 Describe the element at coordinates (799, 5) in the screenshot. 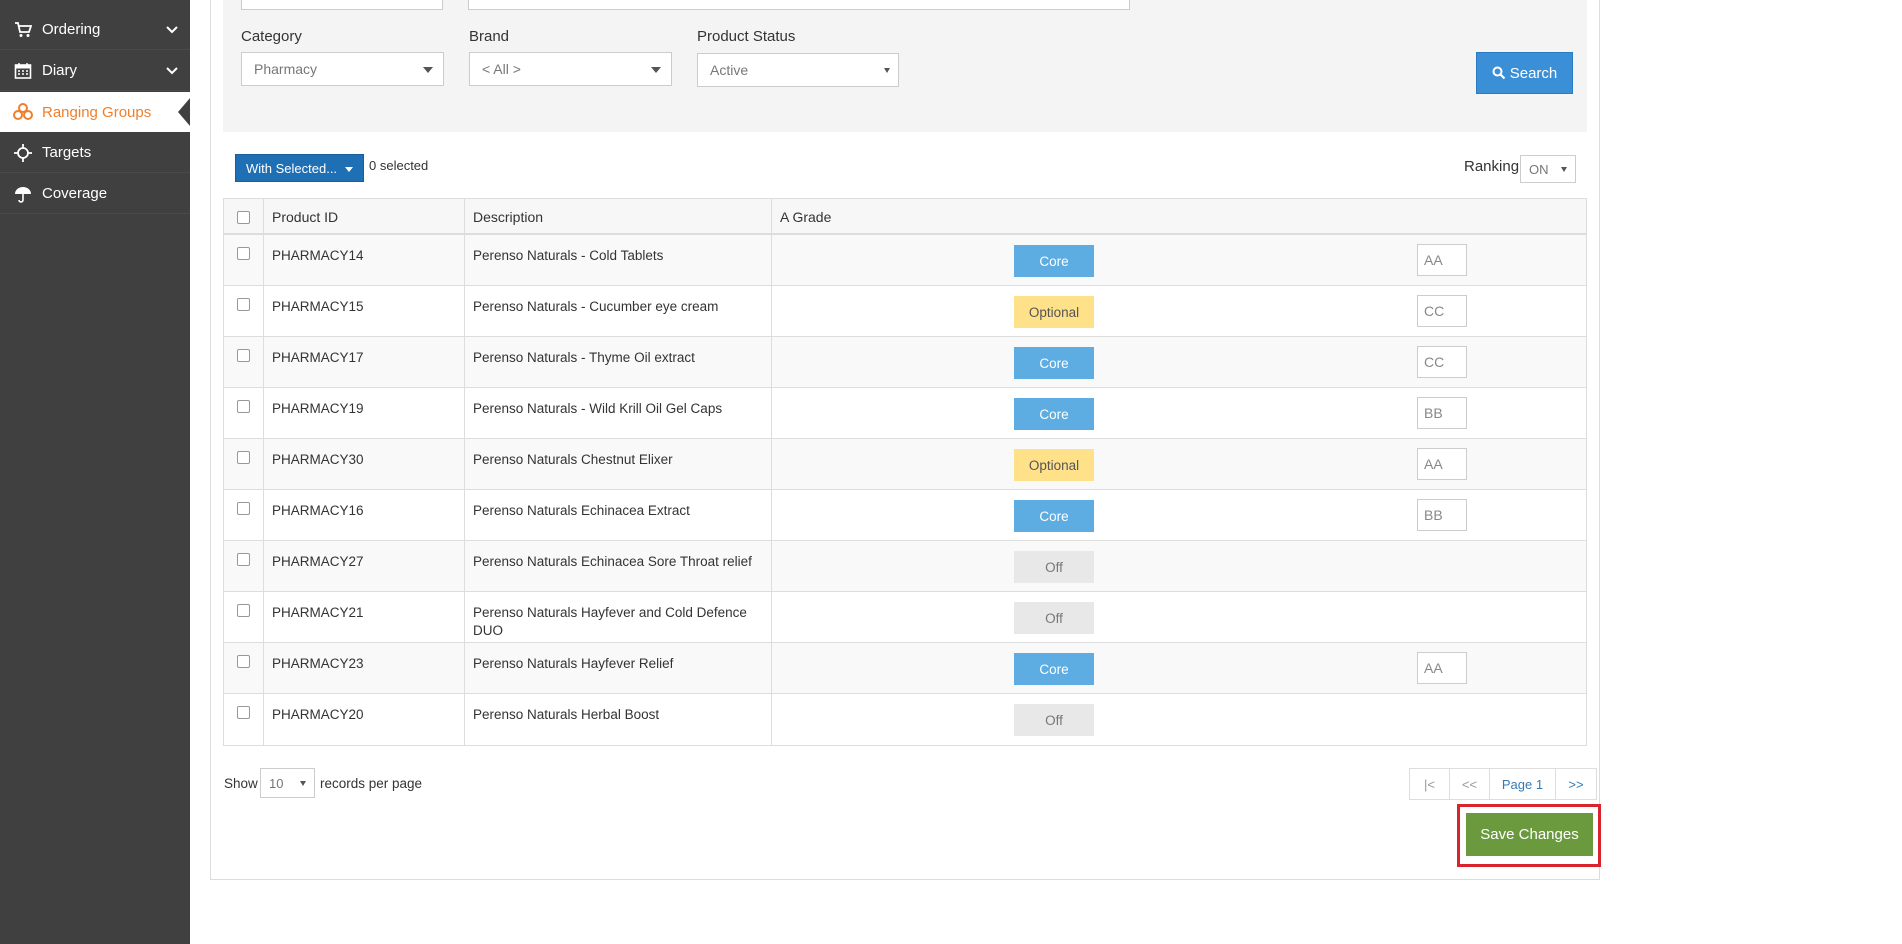

I see `top-search-field` at that location.